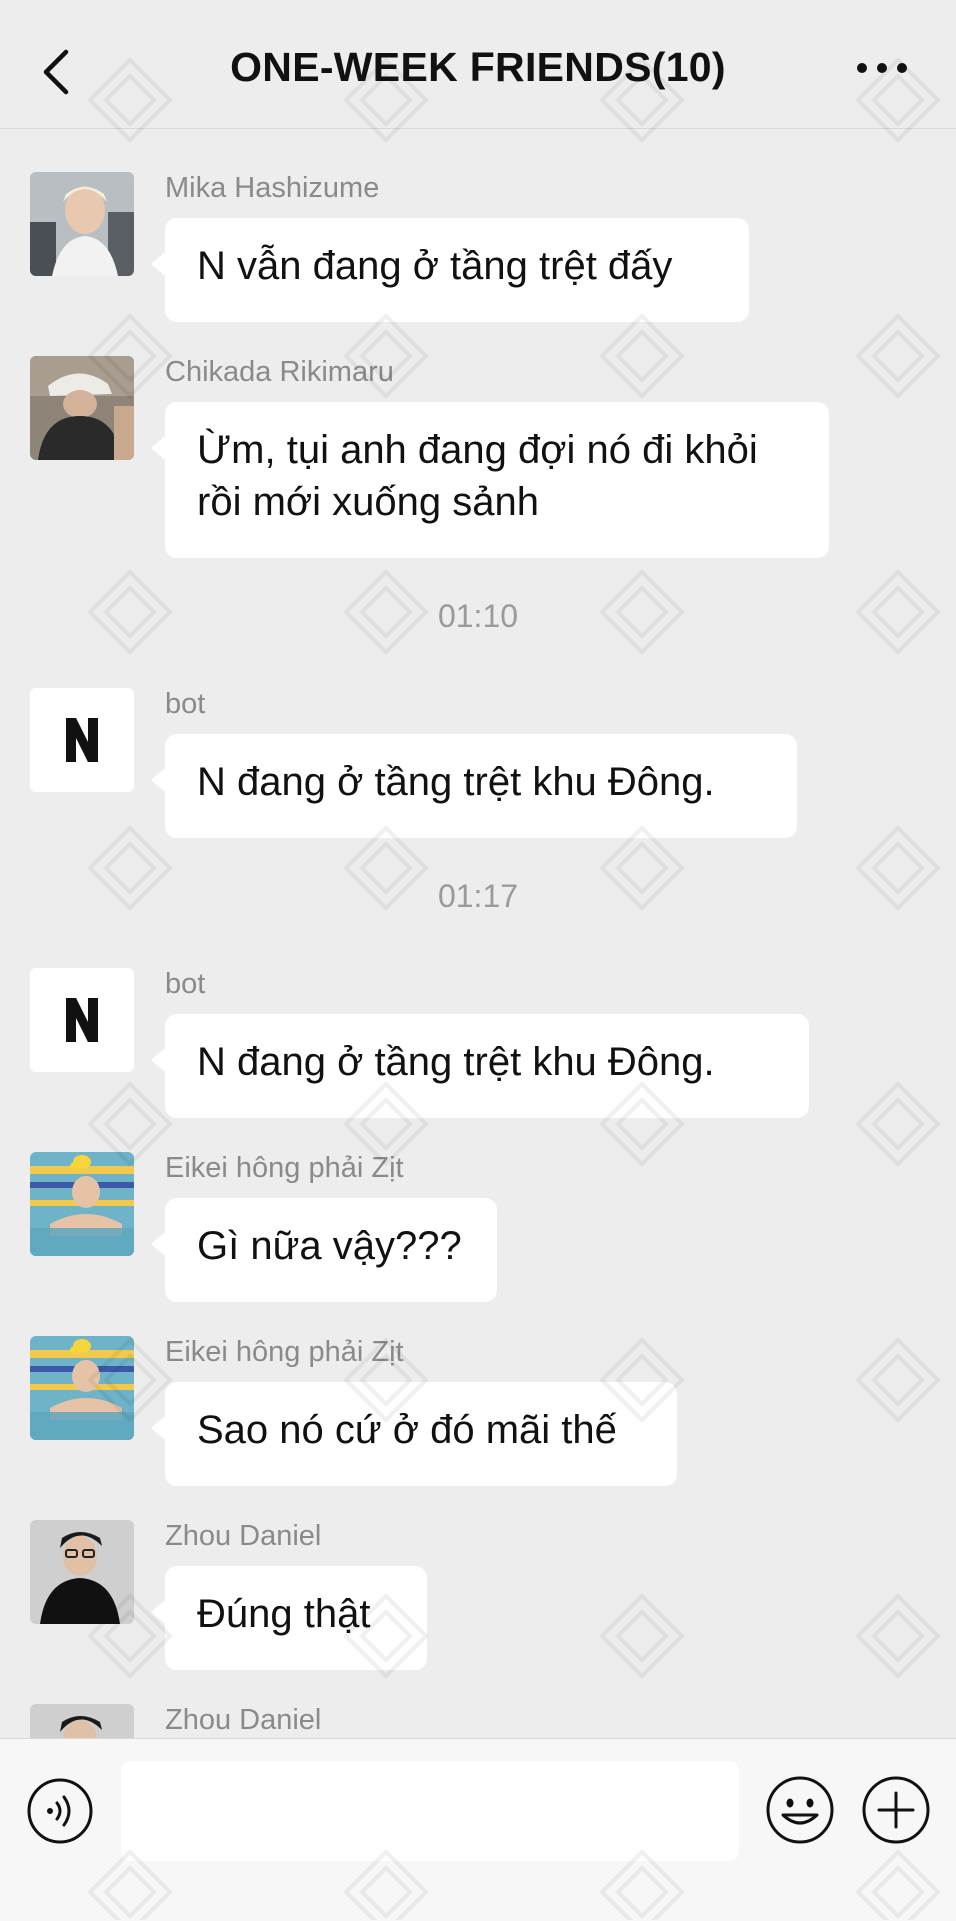 The image size is (956, 1921). Describe the element at coordinates (435, 266) in the screenshot. I see `message-text: N vẫn đang ở tầng trệt đấy` at that location.